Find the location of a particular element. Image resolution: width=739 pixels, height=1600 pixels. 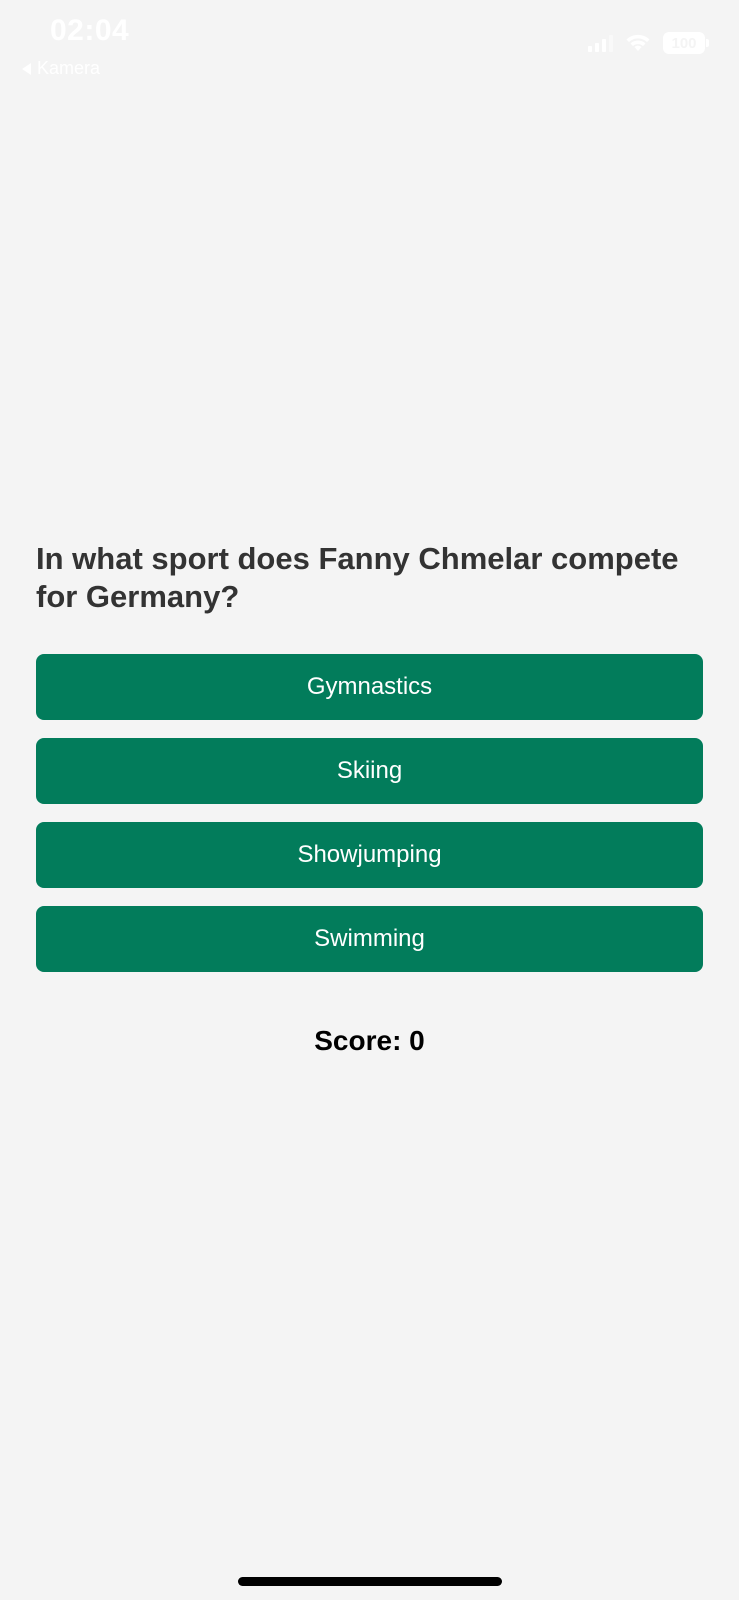

battery-level: 100 is located at coordinates (684, 43).